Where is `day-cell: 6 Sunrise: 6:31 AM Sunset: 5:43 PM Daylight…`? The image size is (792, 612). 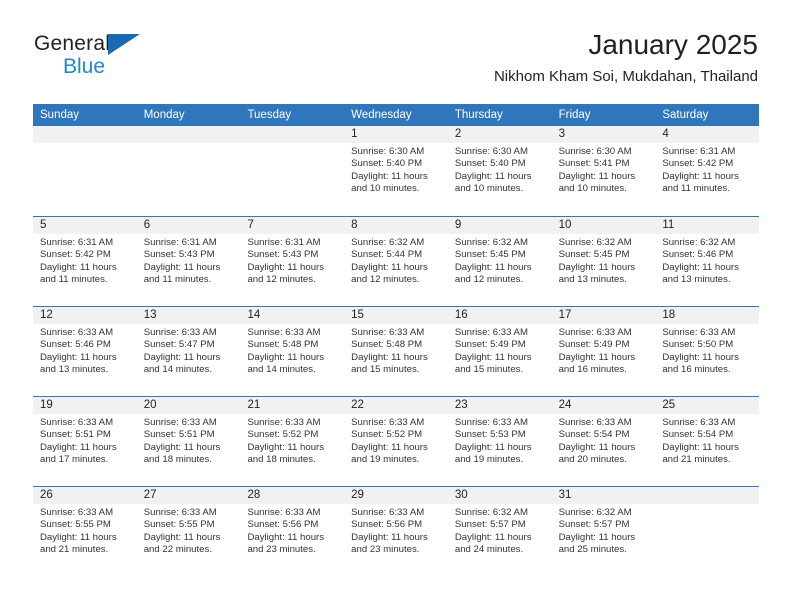
day-cell: 6 Sunrise: 6:31 AM Sunset: 5:43 PM Daylight… is located at coordinates (188, 261).